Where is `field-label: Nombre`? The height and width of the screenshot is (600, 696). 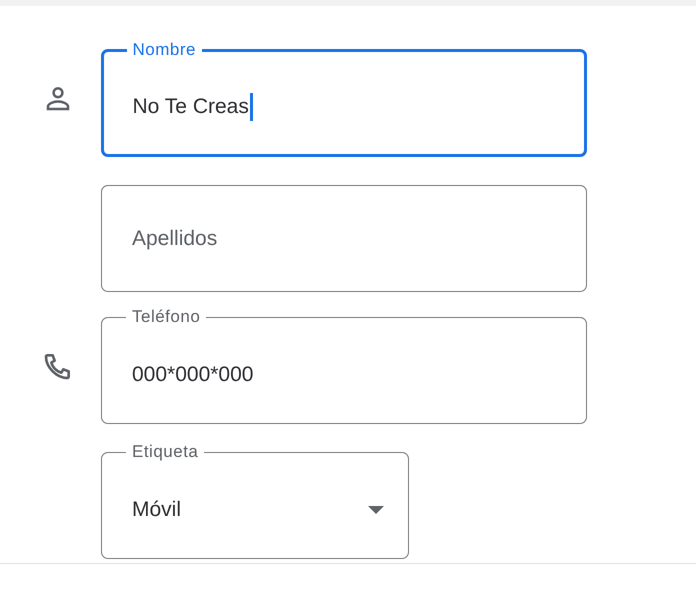 field-label: Nombre is located at coordinates (164, 50).